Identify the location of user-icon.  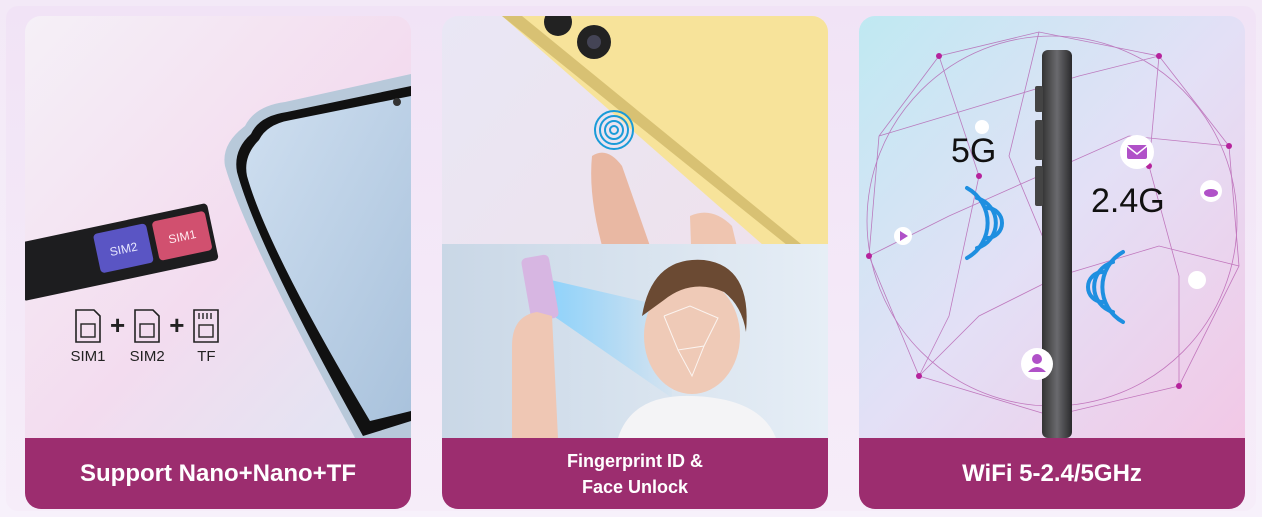
(1037, 364).